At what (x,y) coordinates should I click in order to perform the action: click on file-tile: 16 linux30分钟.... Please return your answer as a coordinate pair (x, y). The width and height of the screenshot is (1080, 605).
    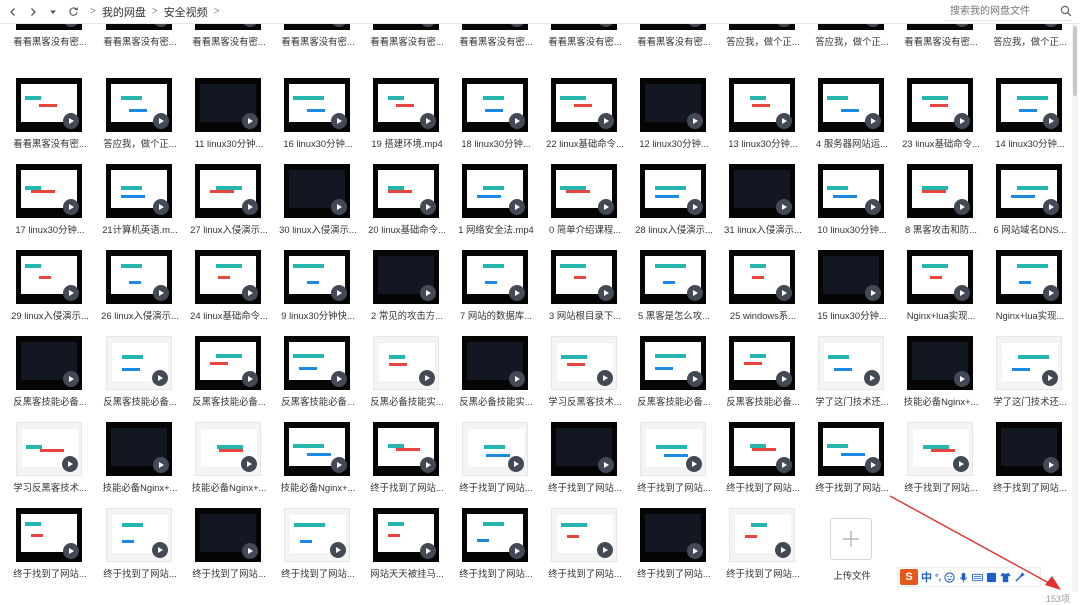
    Looking at the image, I should click on (318, 121).